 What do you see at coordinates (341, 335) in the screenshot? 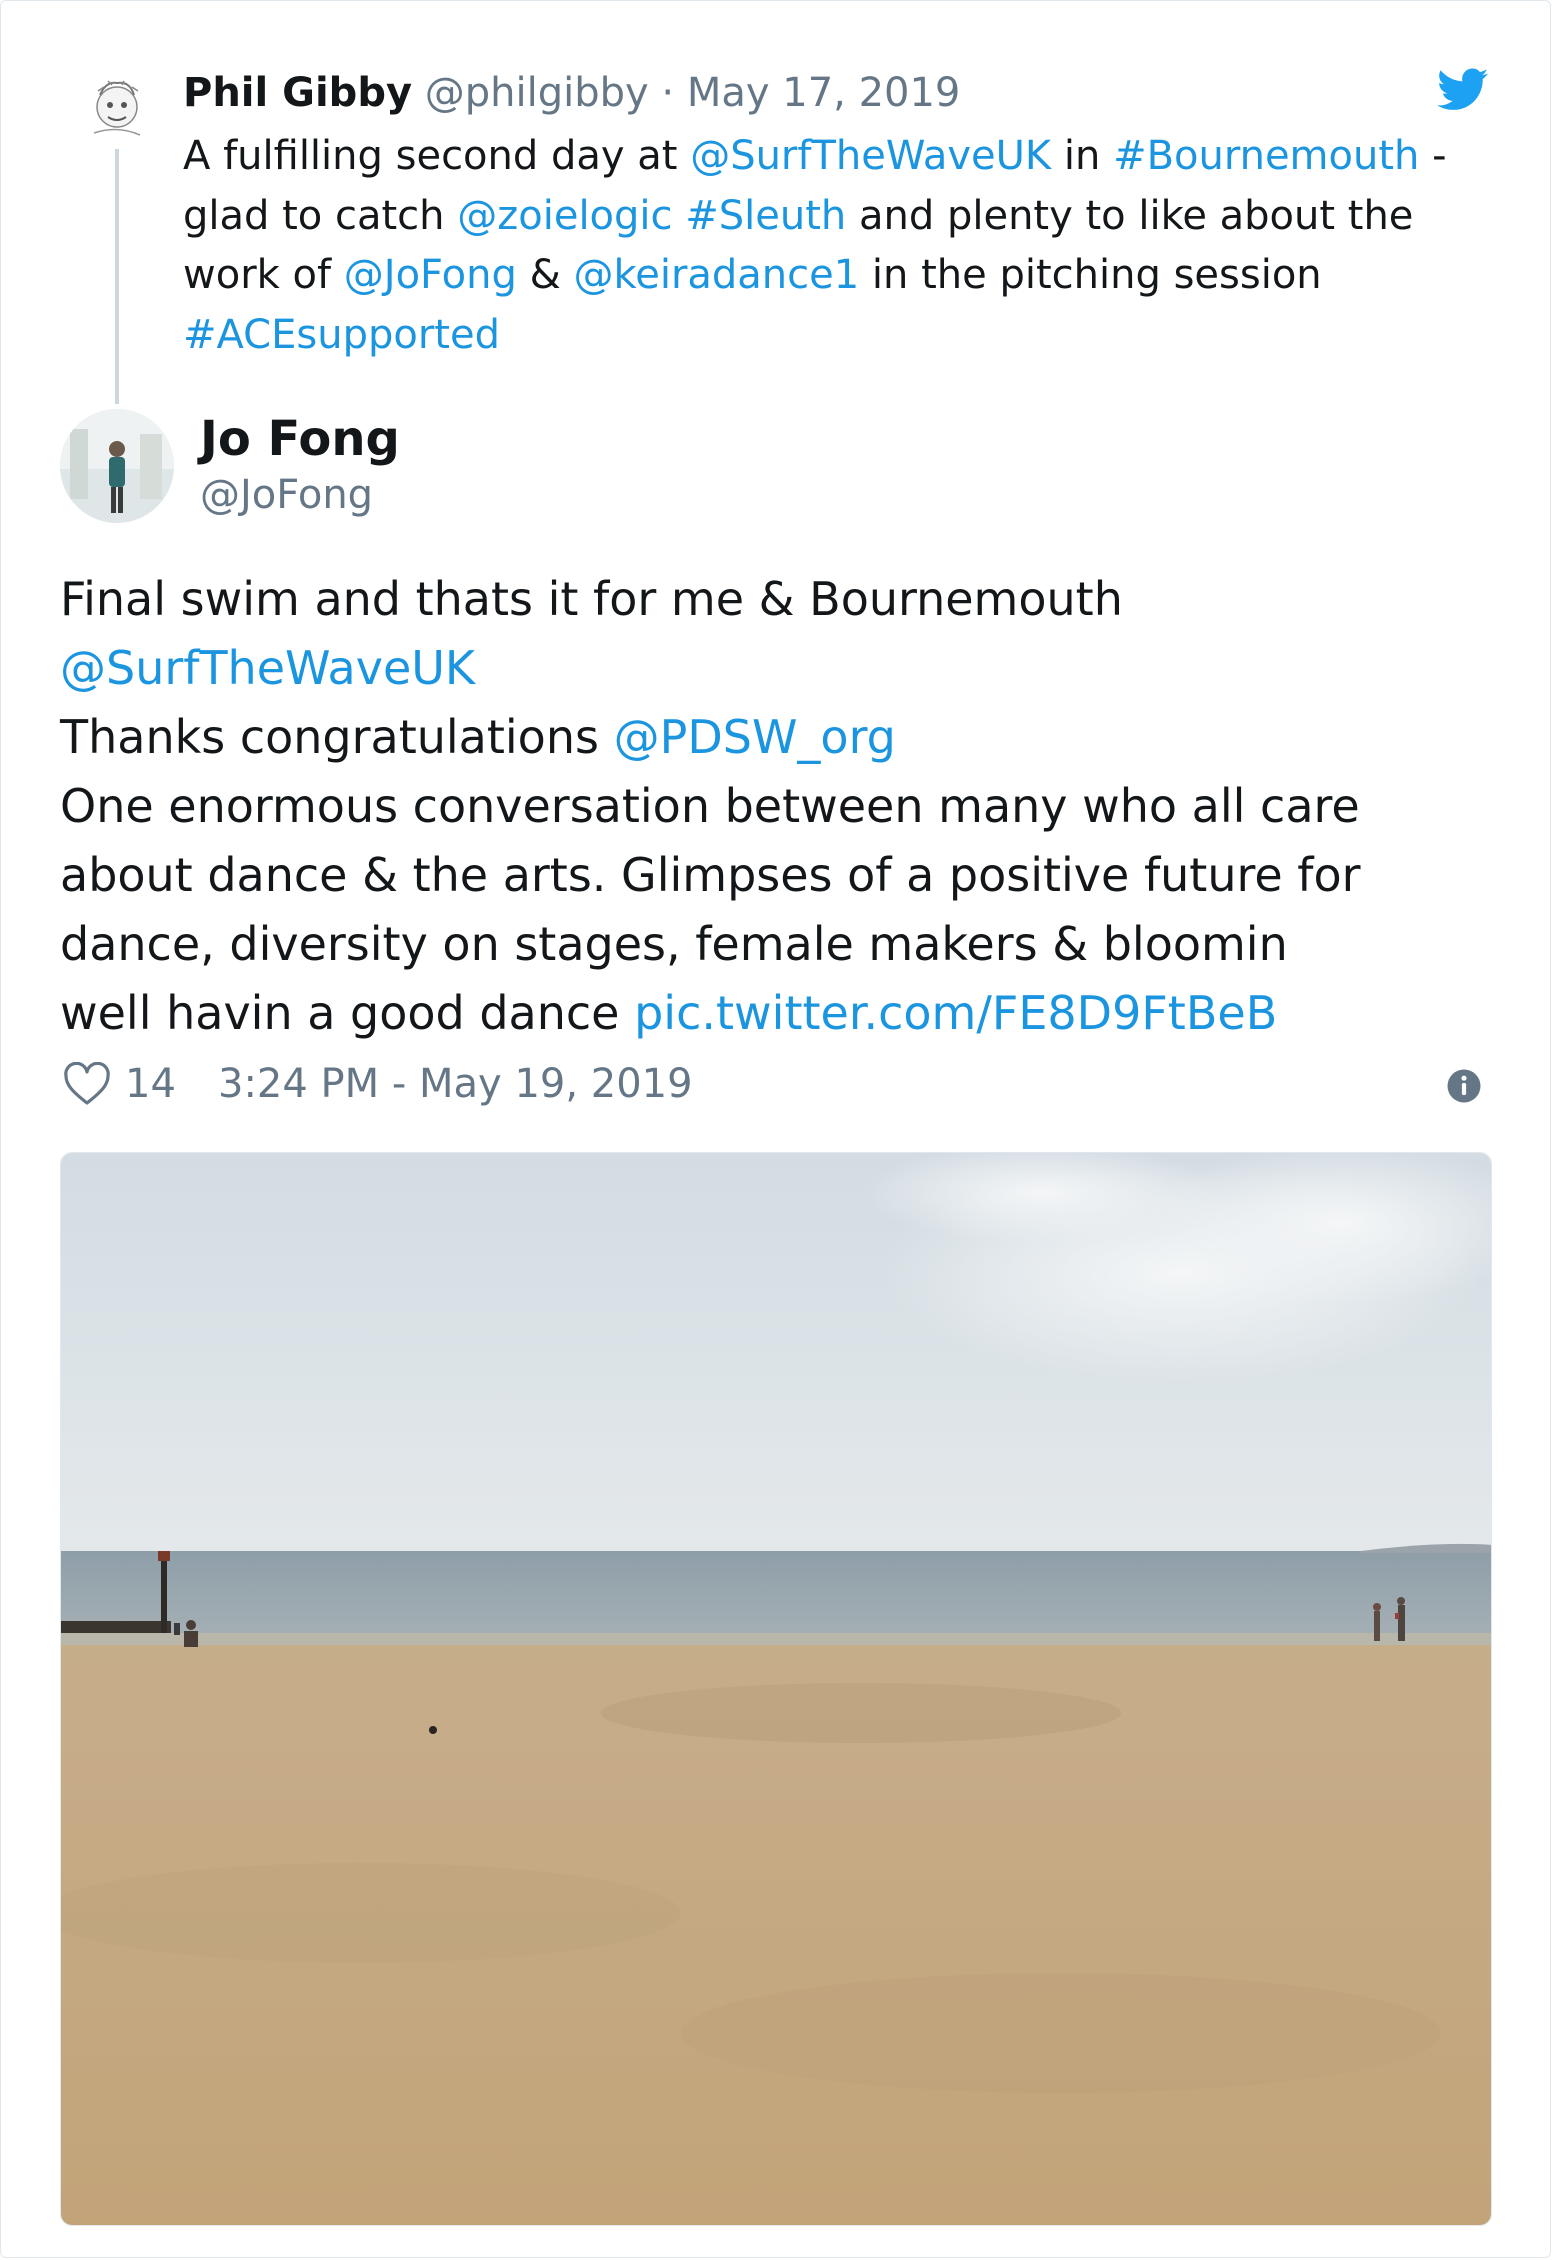
I see `inline-link: #ACEsupported` at bounding box center [341, 335].